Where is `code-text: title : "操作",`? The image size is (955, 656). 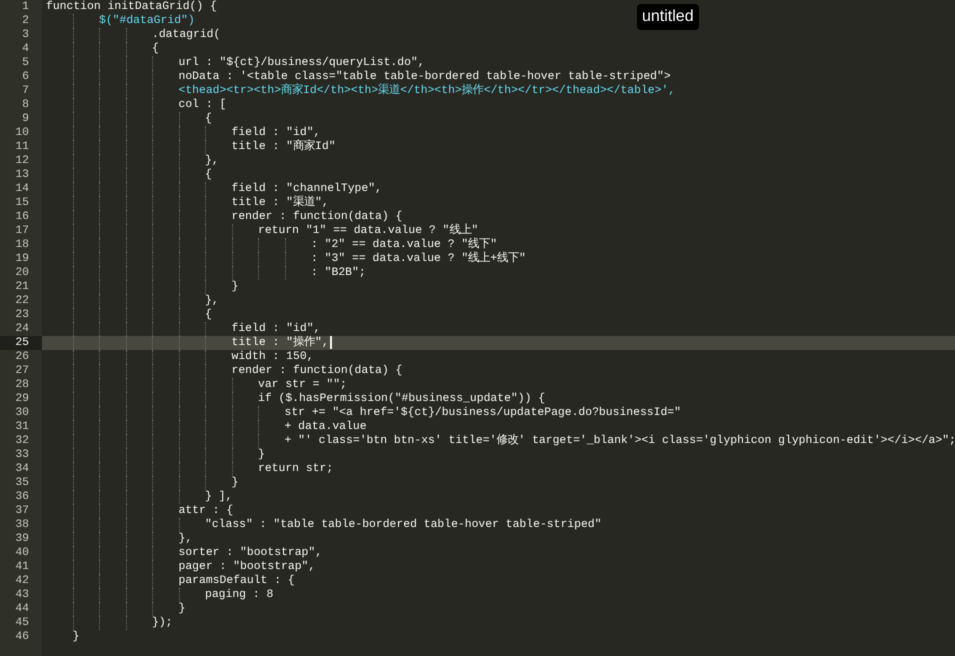
code-text: title : "操作", is located at coordinates (280, 343).